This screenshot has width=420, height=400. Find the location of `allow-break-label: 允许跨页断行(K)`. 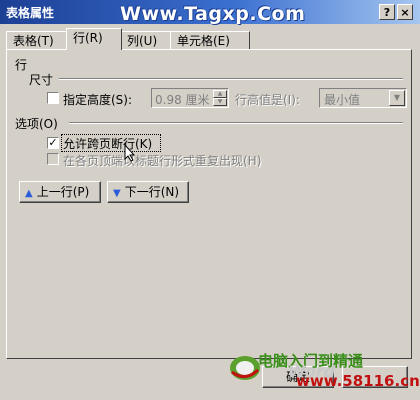

allow-break-label: 允许跨页断行(K) is located at coordinates (107, 143).